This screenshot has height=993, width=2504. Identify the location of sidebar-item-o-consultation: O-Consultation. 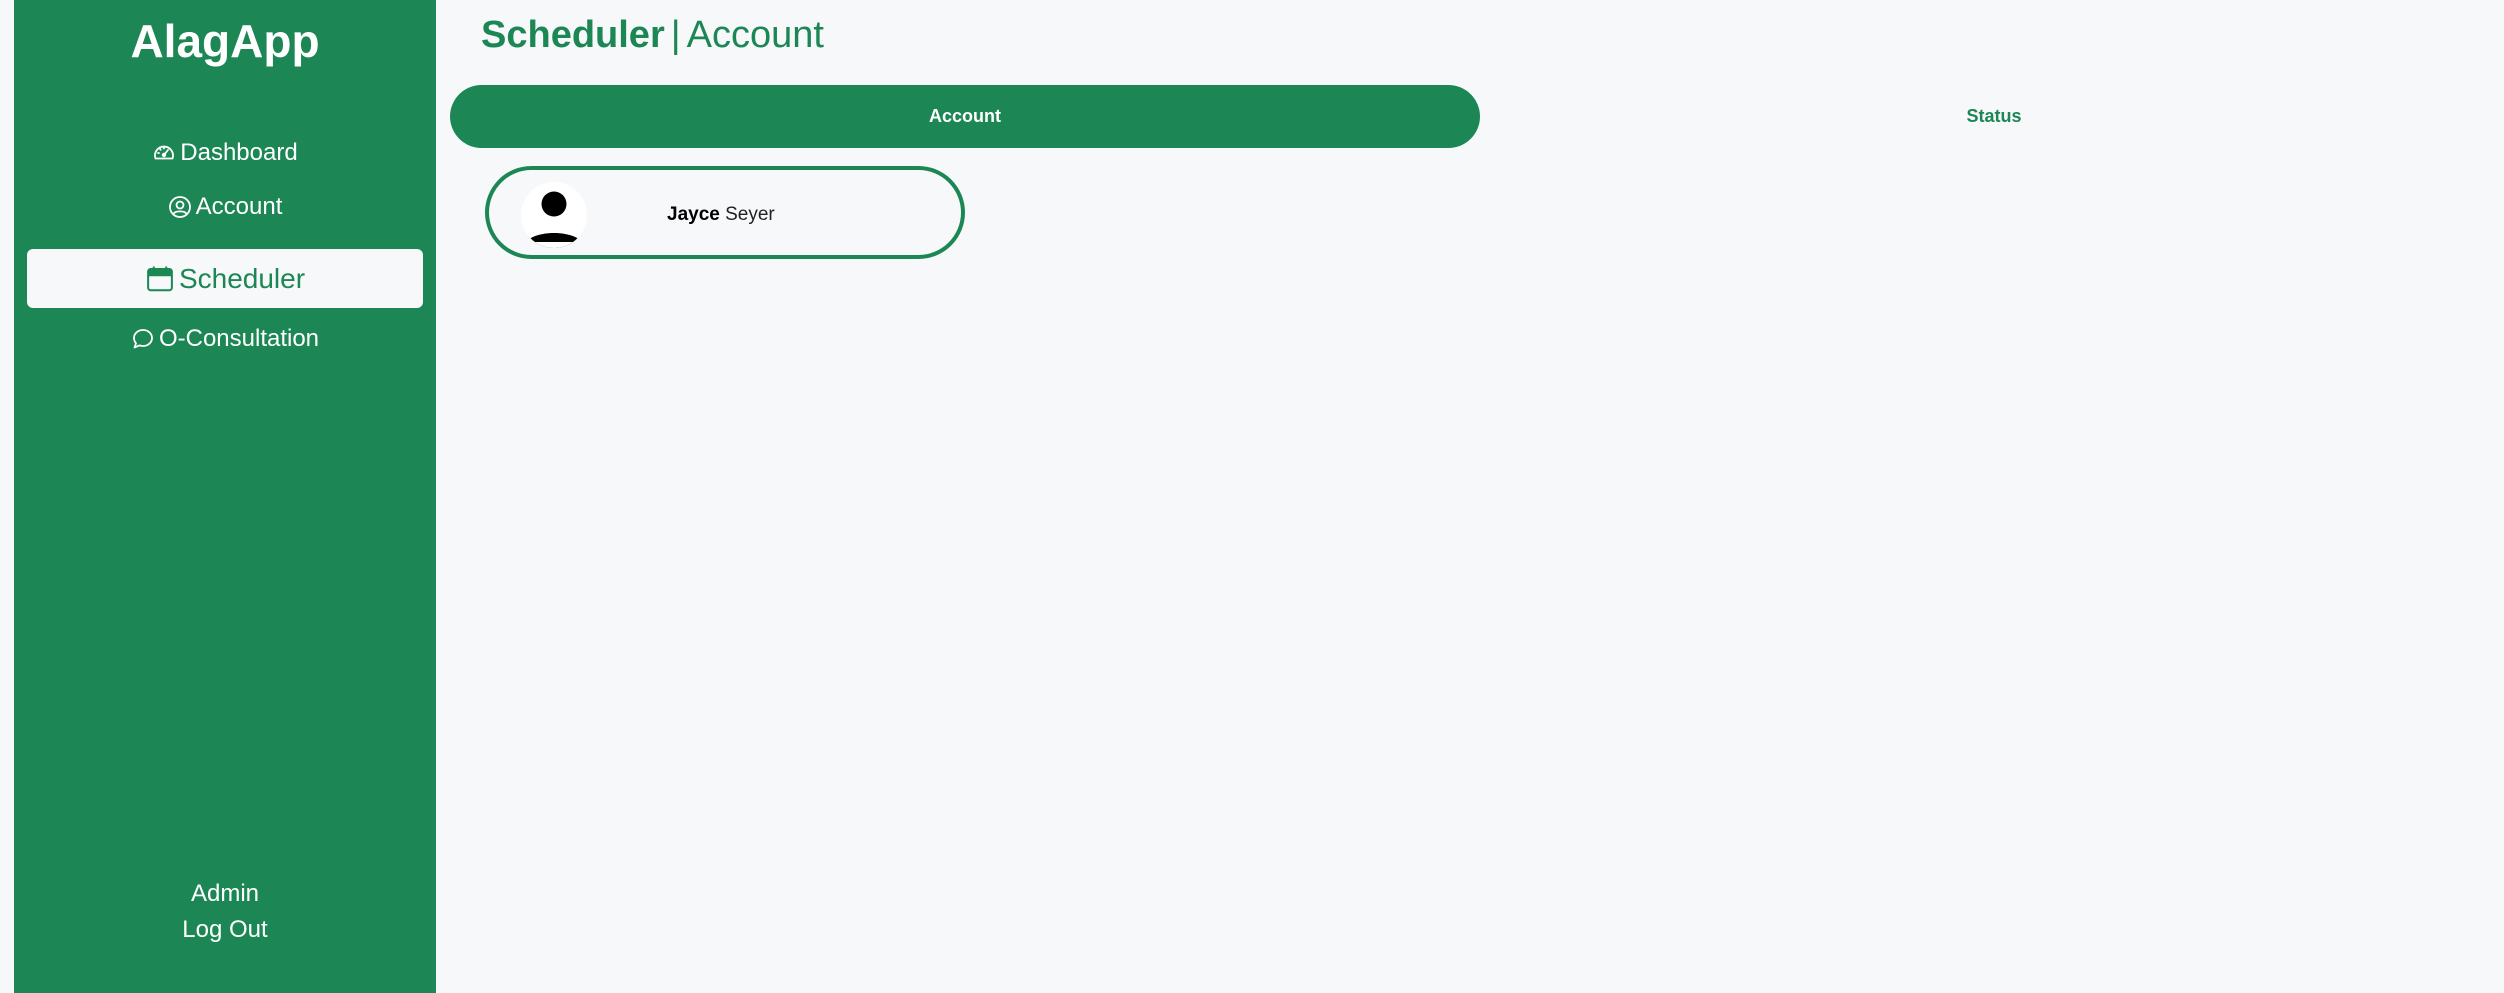
(225, 339).